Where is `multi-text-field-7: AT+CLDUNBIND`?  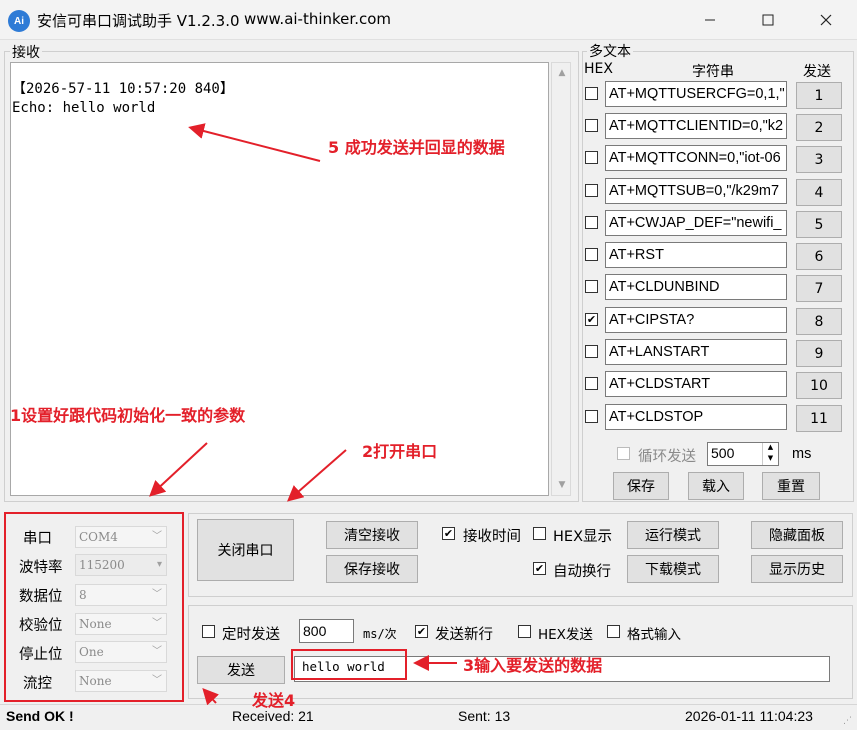
multi-text-field-7: AT+CLDUNBIND is located at coordinates (696, 287).